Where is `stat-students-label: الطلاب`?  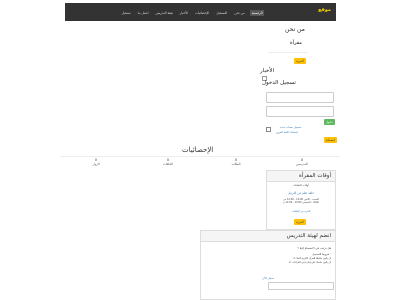
stat-students-label: الطلاب is located at coordinates (236, 164).